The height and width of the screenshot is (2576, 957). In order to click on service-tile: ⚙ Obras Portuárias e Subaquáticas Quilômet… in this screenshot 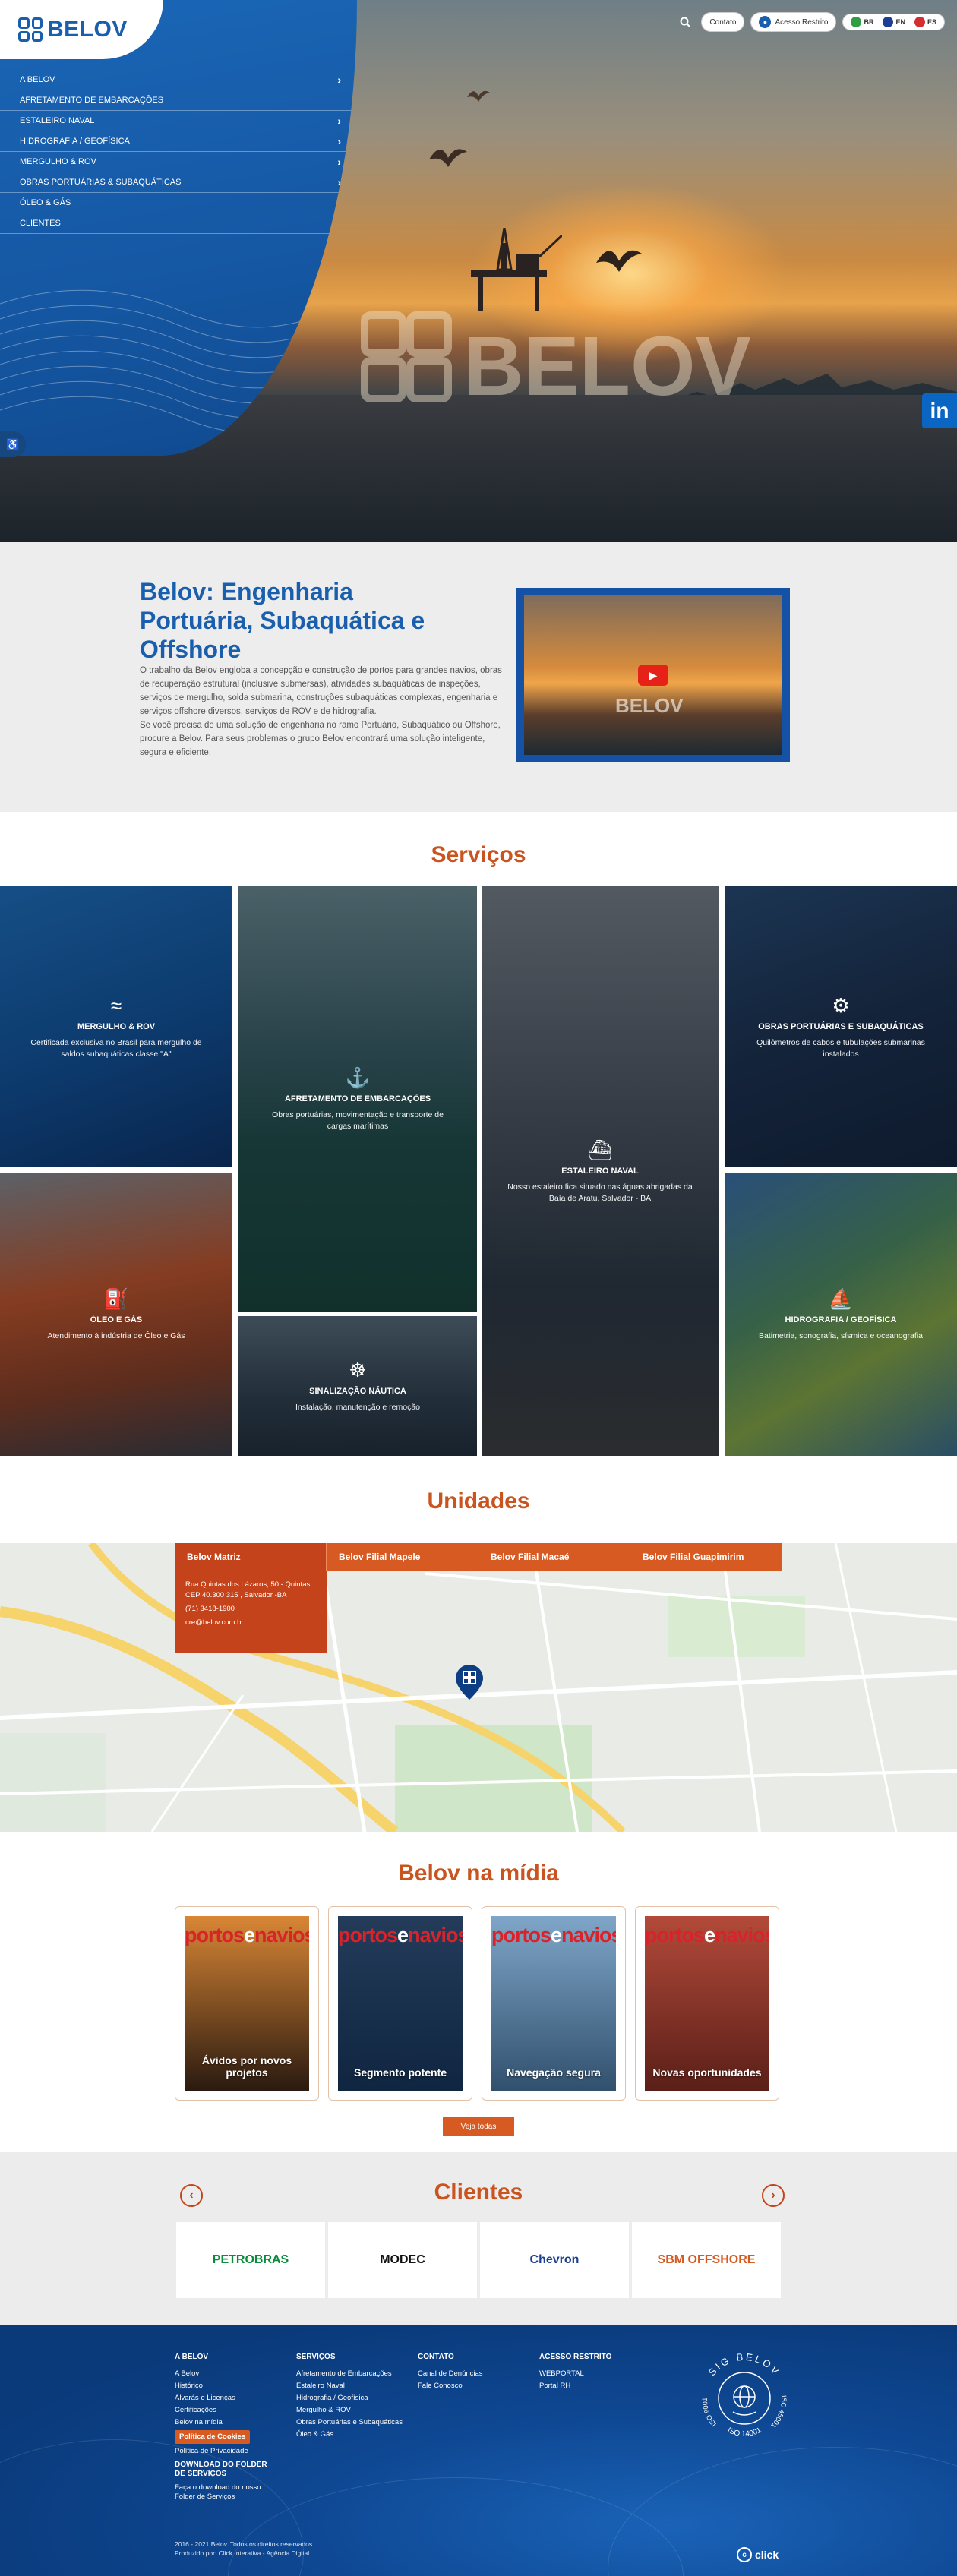, I will do `click(841, 1026)`.